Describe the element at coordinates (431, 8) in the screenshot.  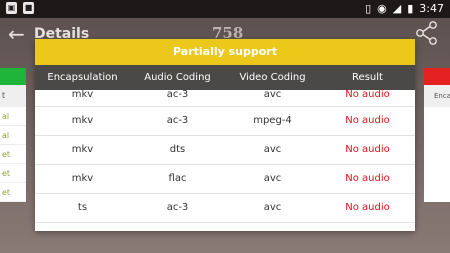
I see `clock: 3:47` at that location.